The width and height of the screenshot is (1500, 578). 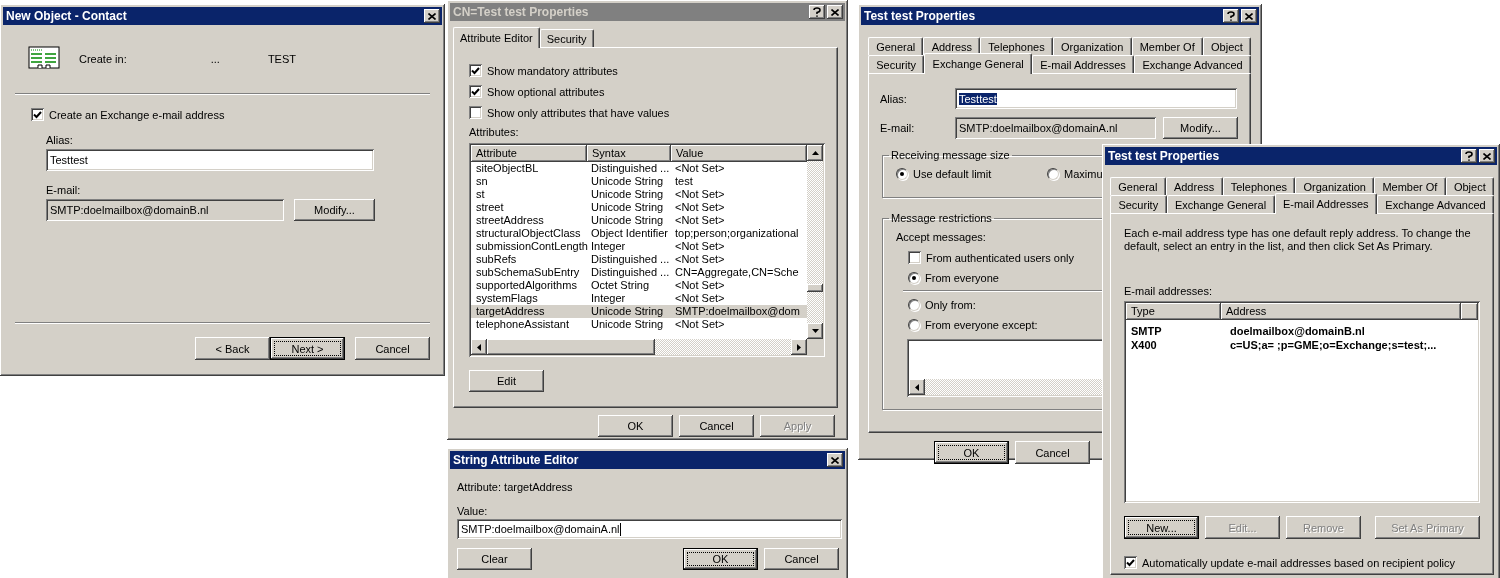 What do you see at coordinates (639, 181) in the screenshot?
I see `table-row: sn Unicode String test` at bounding box center [639, 181].